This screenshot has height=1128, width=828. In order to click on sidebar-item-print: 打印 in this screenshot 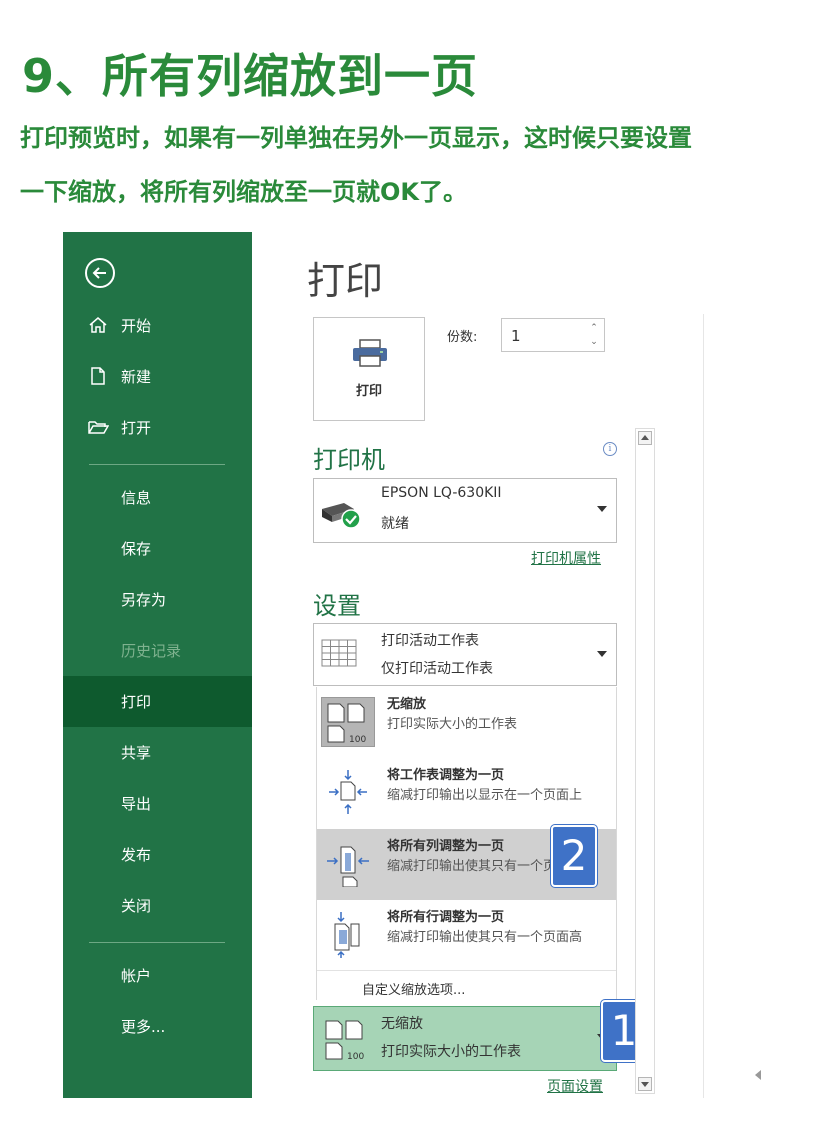, I will do `click(157, 701)`.